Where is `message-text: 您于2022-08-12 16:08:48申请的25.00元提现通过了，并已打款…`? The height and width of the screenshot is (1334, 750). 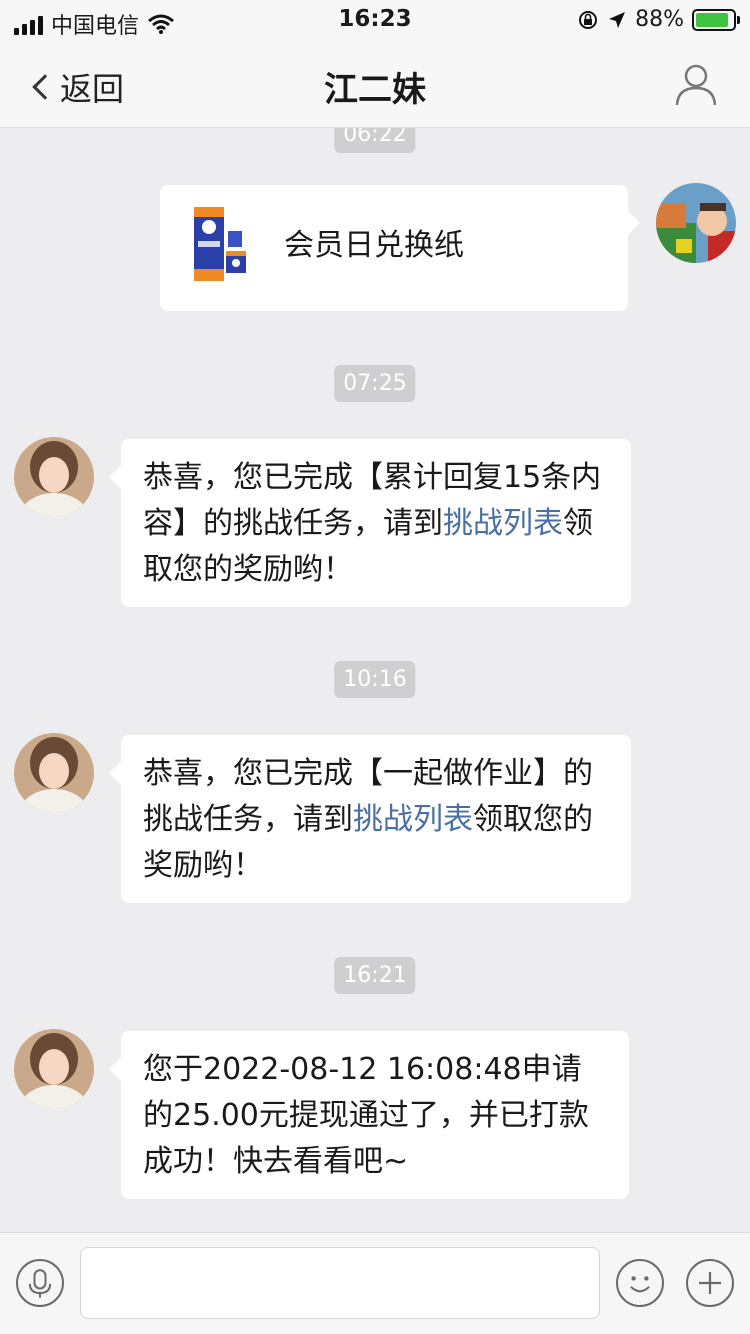
message-text: 您于2022-08-12 16:08:48申请的25.00元提现通过了，并已打款… is located at coordinates (366, 1115).